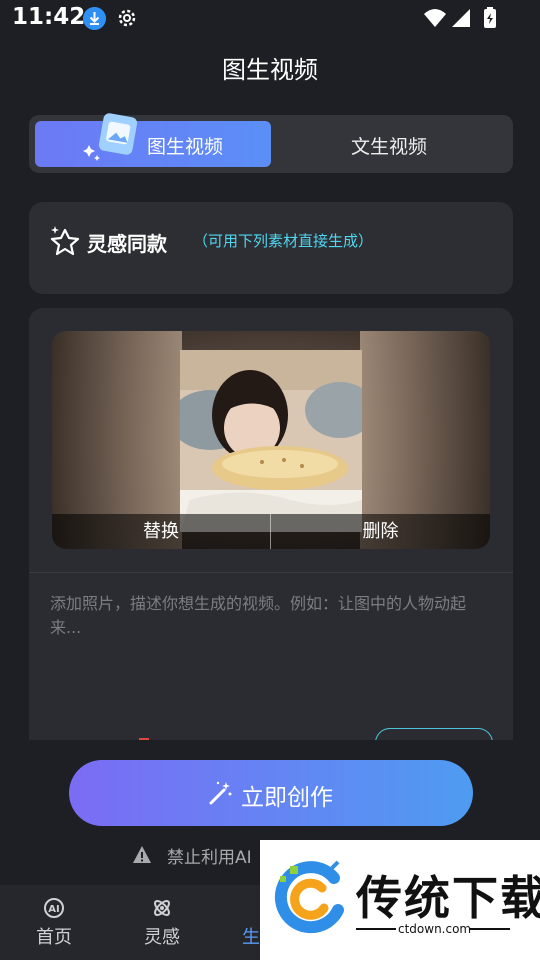 This screenshot has height=960, width=540. What do you see at coordinates (309, 897) in the screenshot?
I see `ctdown-logo-icon` at bounding box center [309, 897].